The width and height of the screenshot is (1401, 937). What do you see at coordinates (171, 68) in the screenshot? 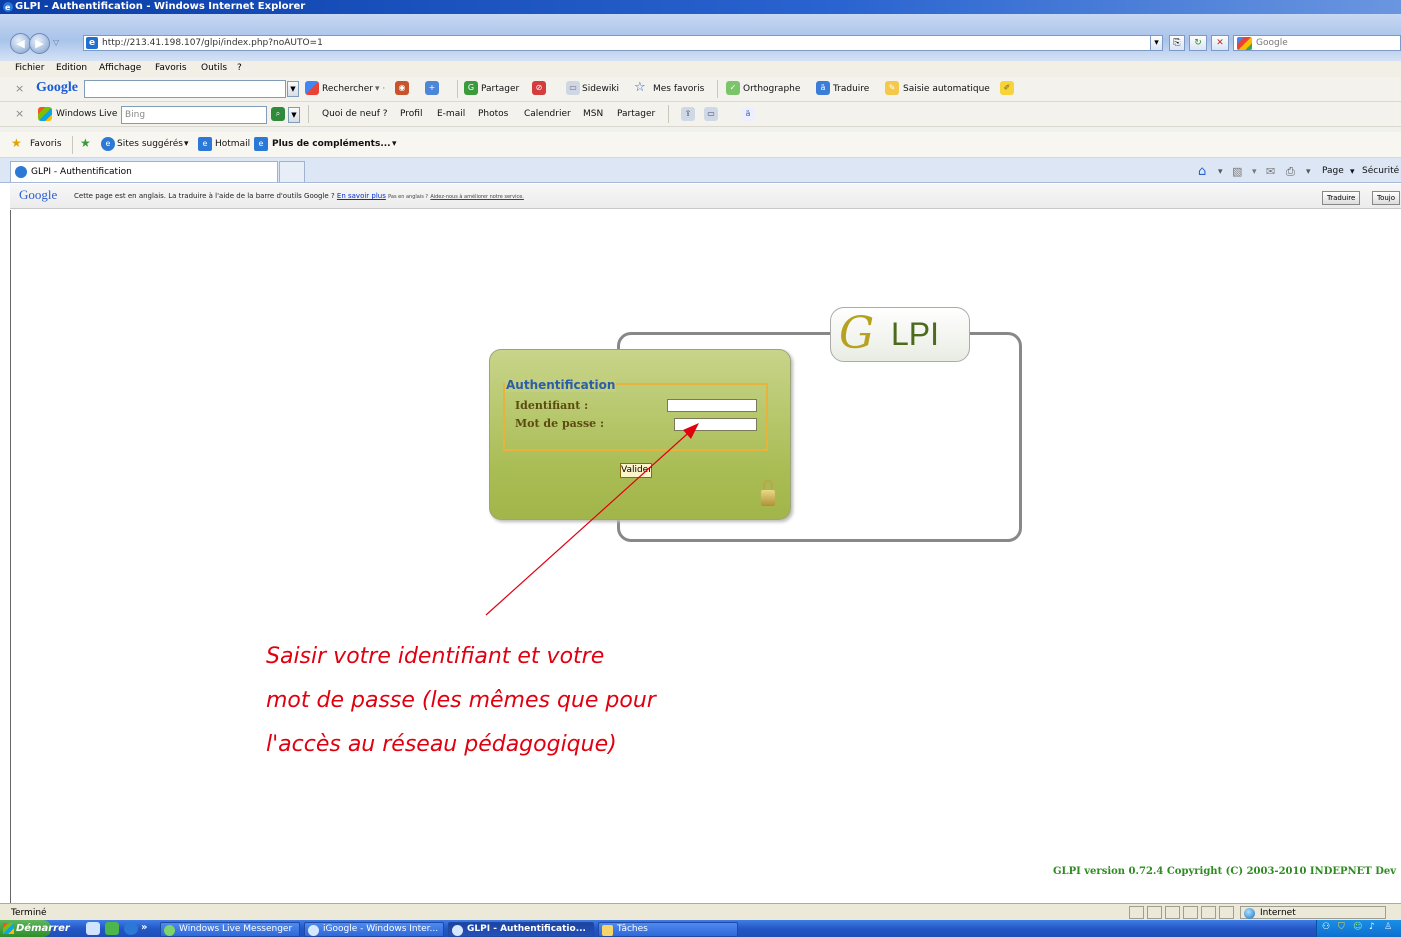
I see `menu-favorites: Favoris` at bounding box center [171, 68].